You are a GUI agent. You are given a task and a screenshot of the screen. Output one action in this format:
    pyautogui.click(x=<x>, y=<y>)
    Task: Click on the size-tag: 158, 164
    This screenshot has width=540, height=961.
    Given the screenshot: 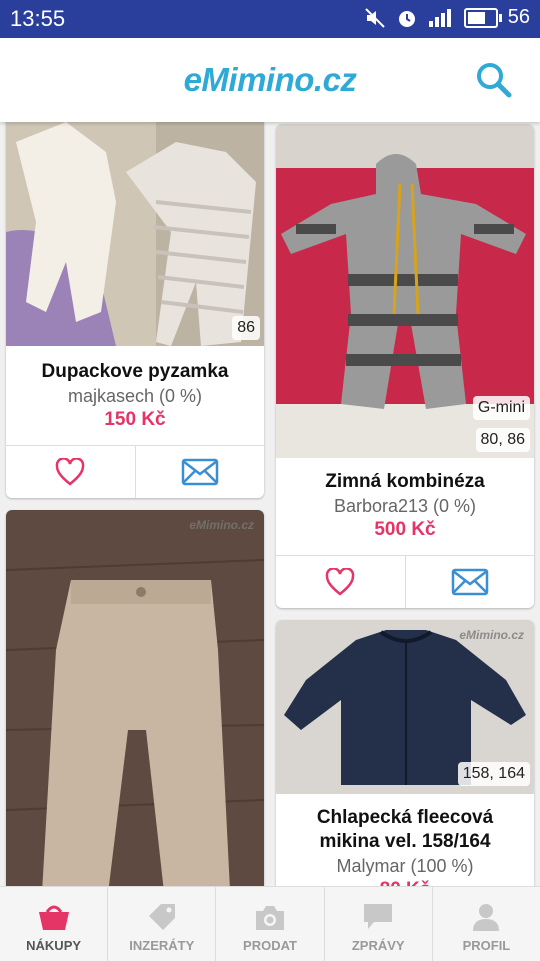 What is the action you would take?
    pyautogui.click(x=493, y=774)
    